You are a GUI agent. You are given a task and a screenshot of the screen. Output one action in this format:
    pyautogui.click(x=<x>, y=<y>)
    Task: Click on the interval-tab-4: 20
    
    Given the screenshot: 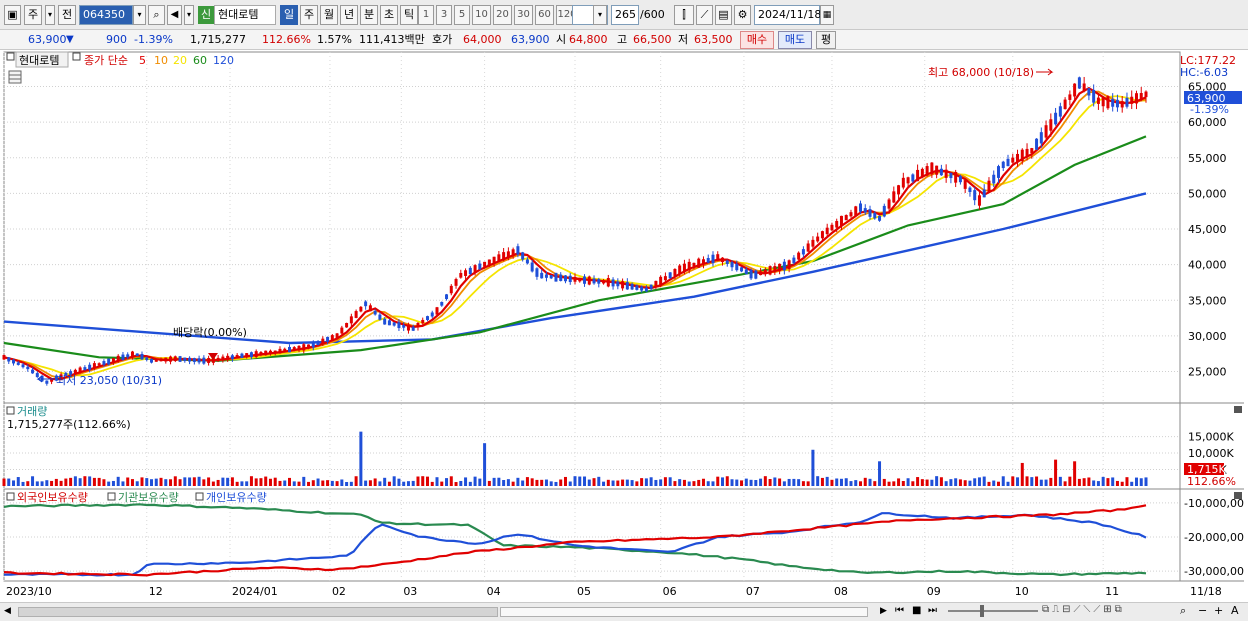 What is the action you would take?
    pyautogui.click(x=502, y=15)
    